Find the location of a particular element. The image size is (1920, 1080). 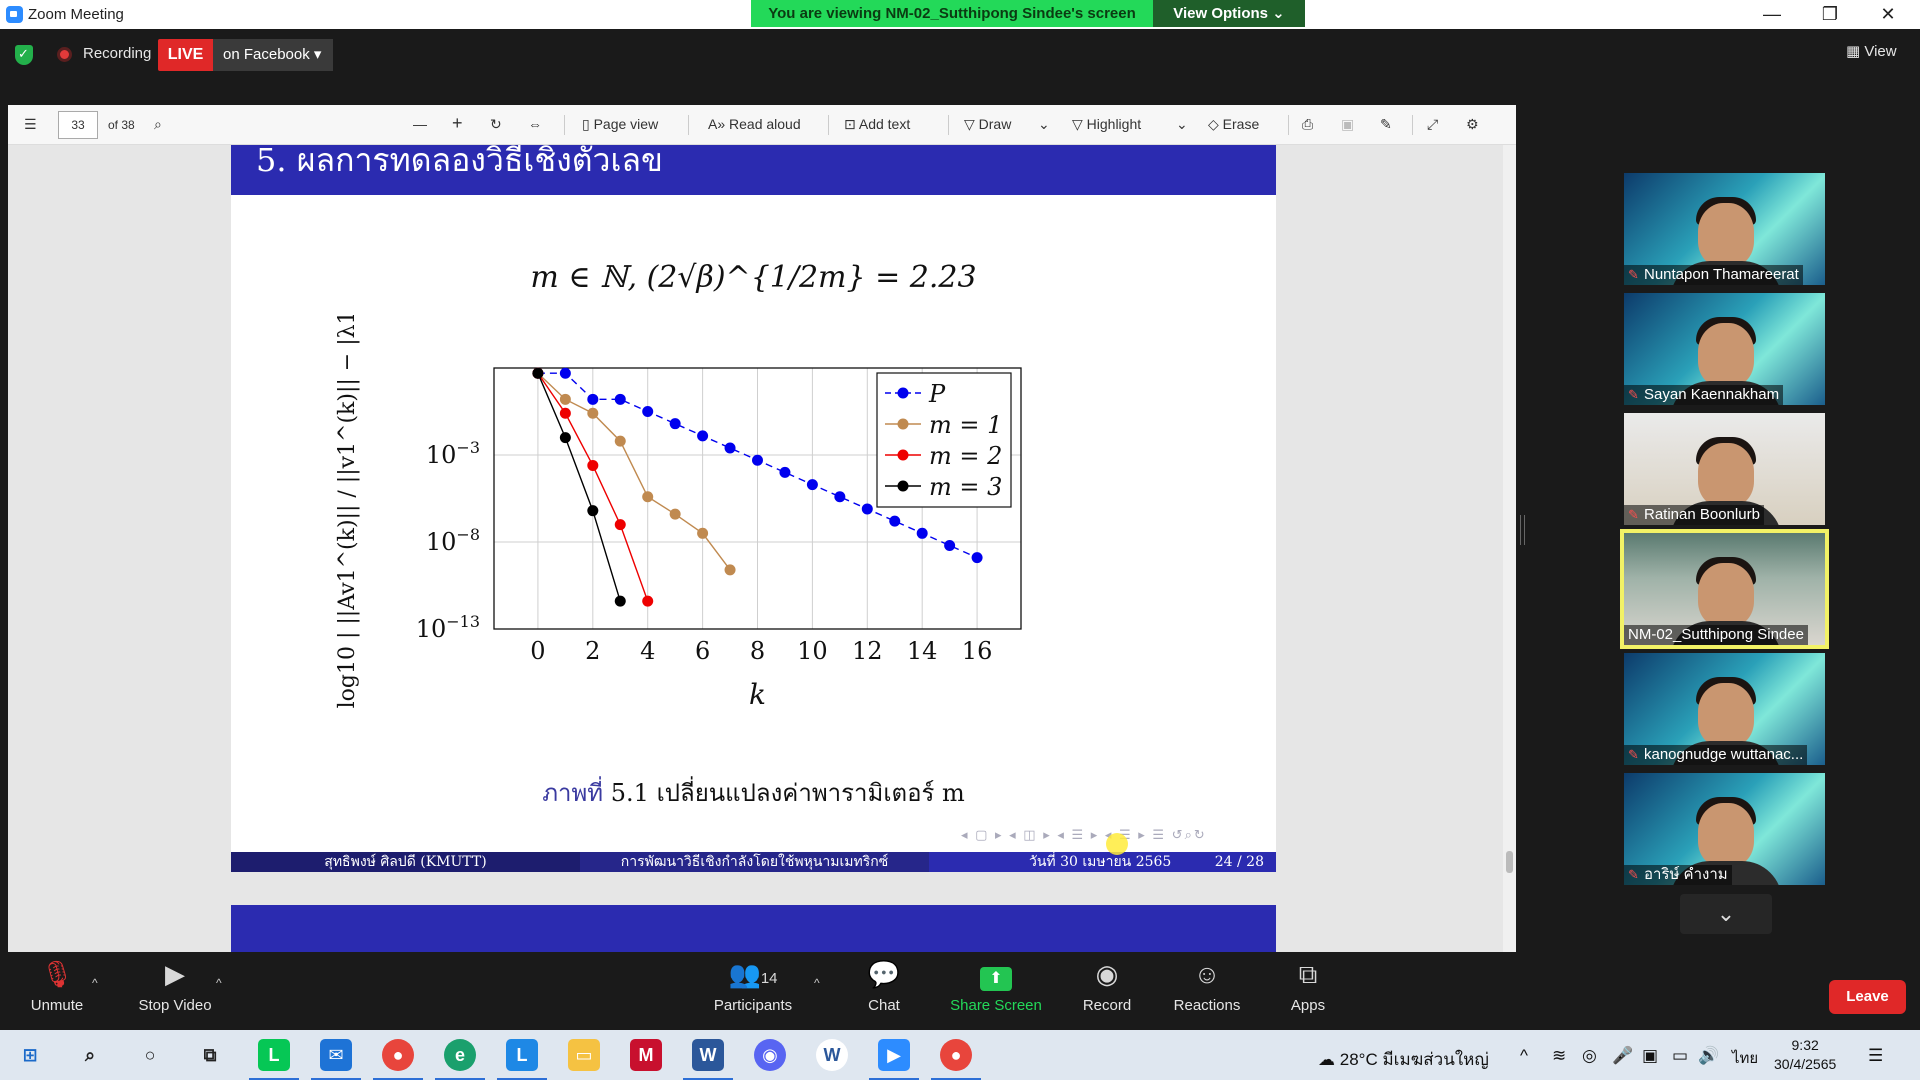

share-screen-button: ⬆ Share Screen is located at coordinates (996, 983).